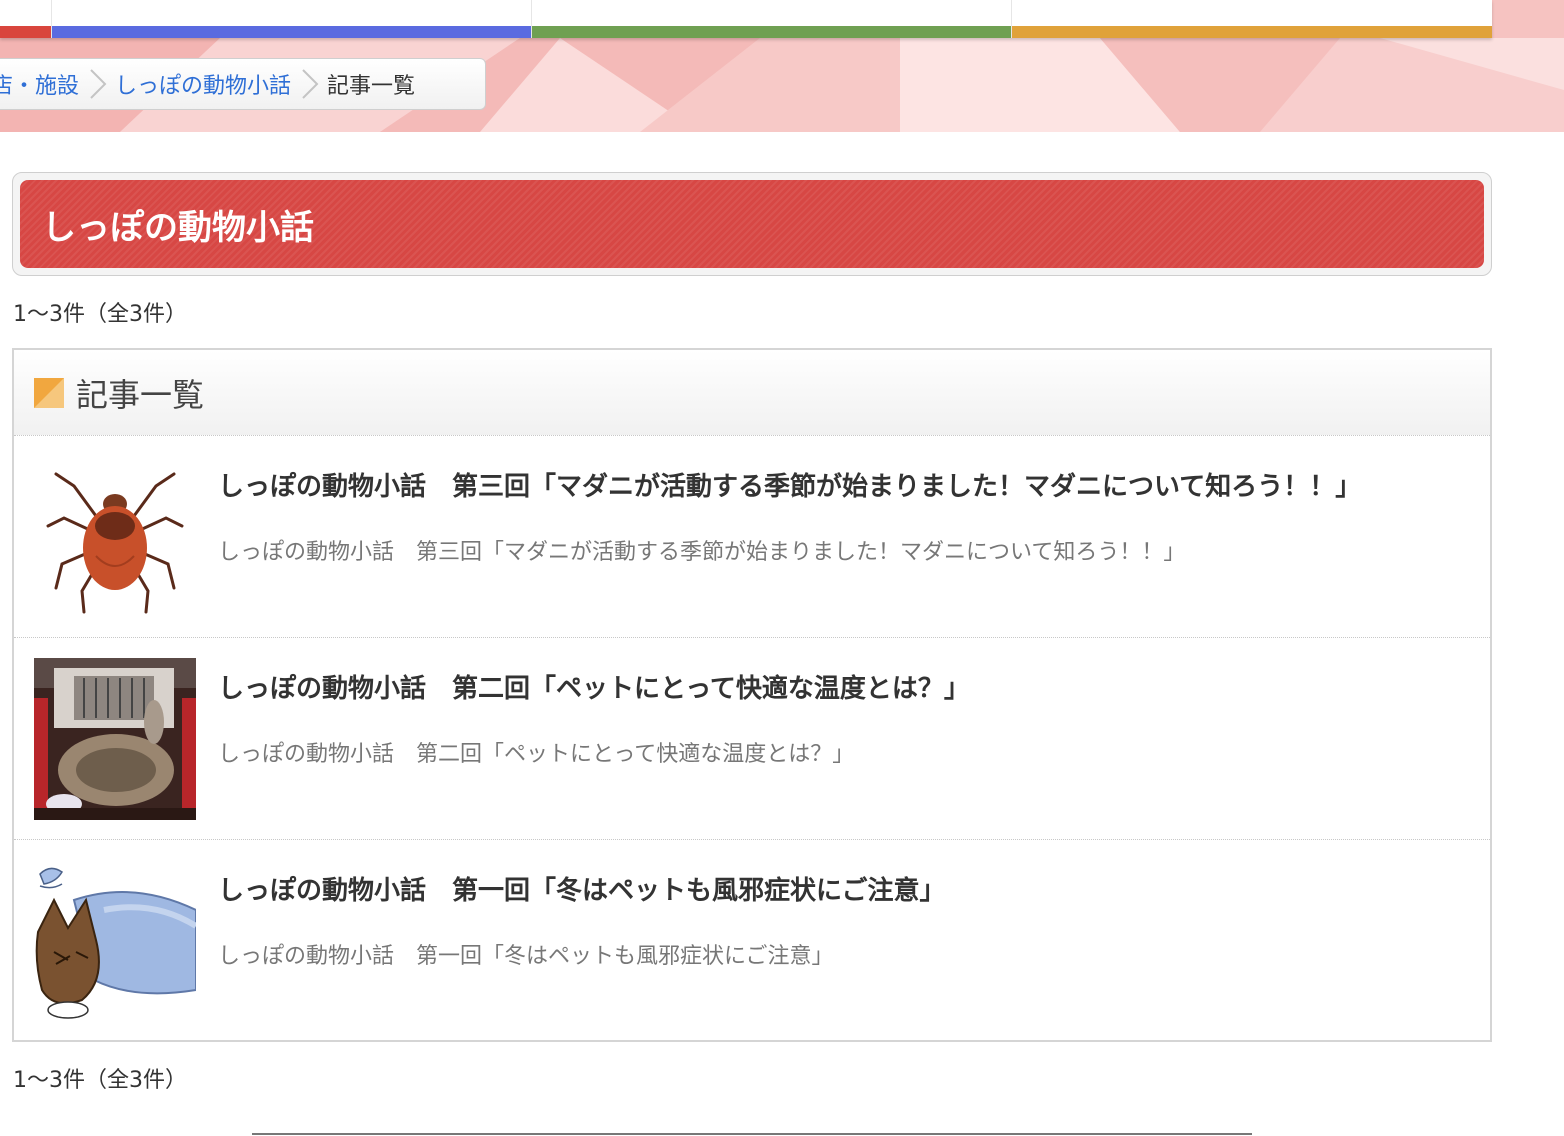  I want to click on nav-tab-blue, so click(292, 19).